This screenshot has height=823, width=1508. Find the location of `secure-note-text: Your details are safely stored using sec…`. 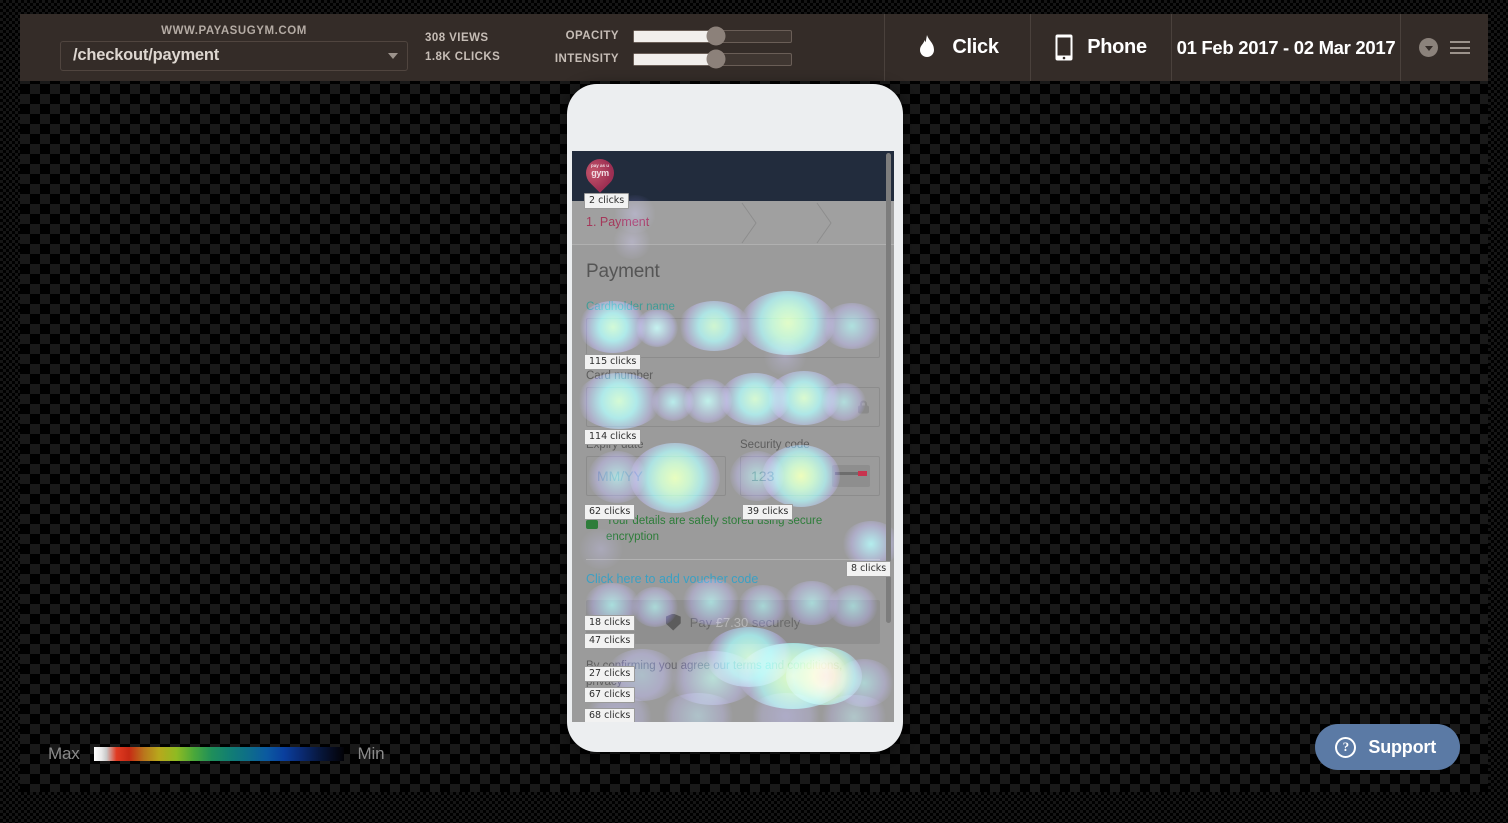

secure-note-text: Your details are safely stored using sec… is located at coordinates (714, 529).